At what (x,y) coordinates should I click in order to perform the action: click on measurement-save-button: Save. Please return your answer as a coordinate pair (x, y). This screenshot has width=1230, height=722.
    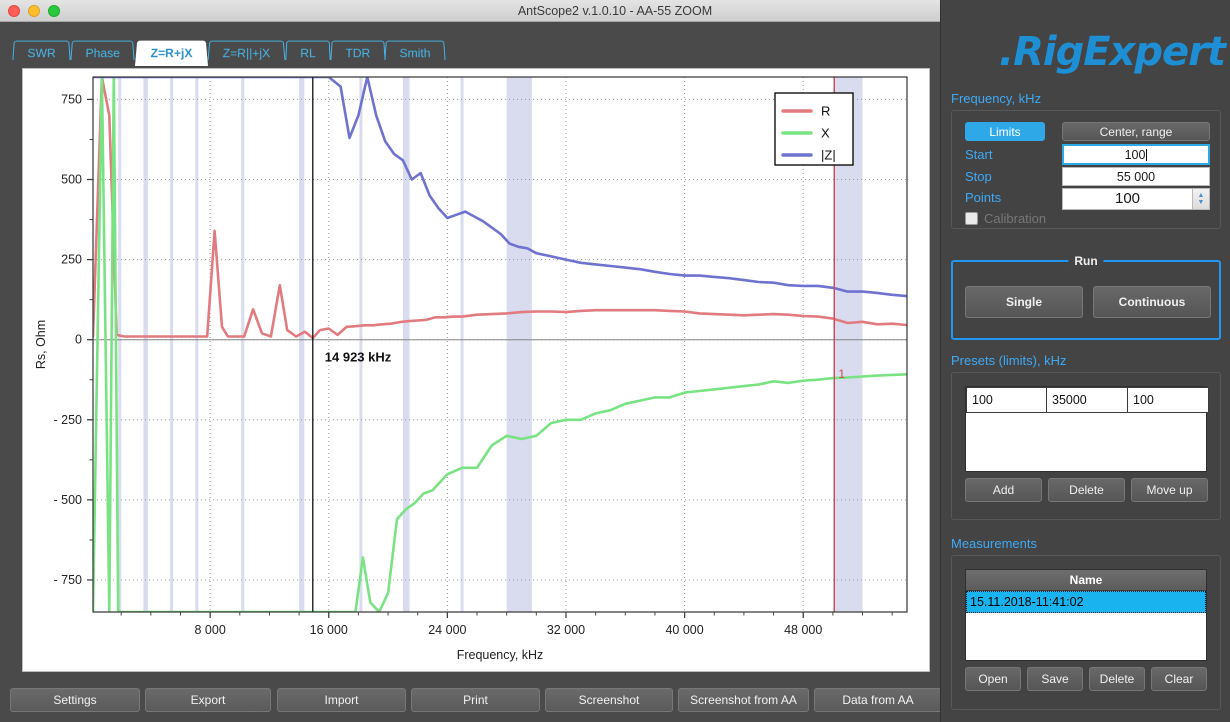
    Looking at the image, I should click on (1055, 679).